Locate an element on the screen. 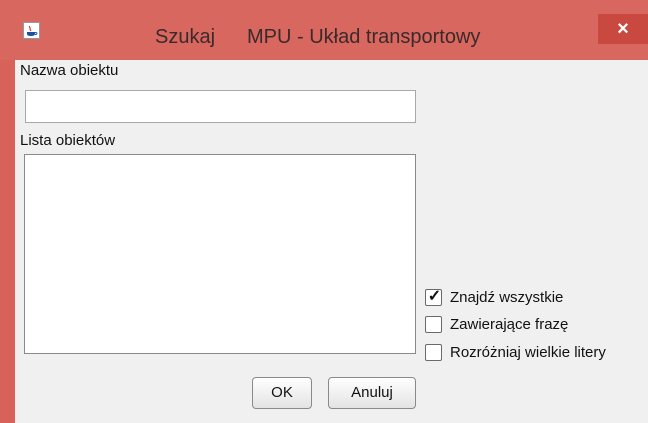  checkmark-icon: ✓ is located at coordinates (434, 296).